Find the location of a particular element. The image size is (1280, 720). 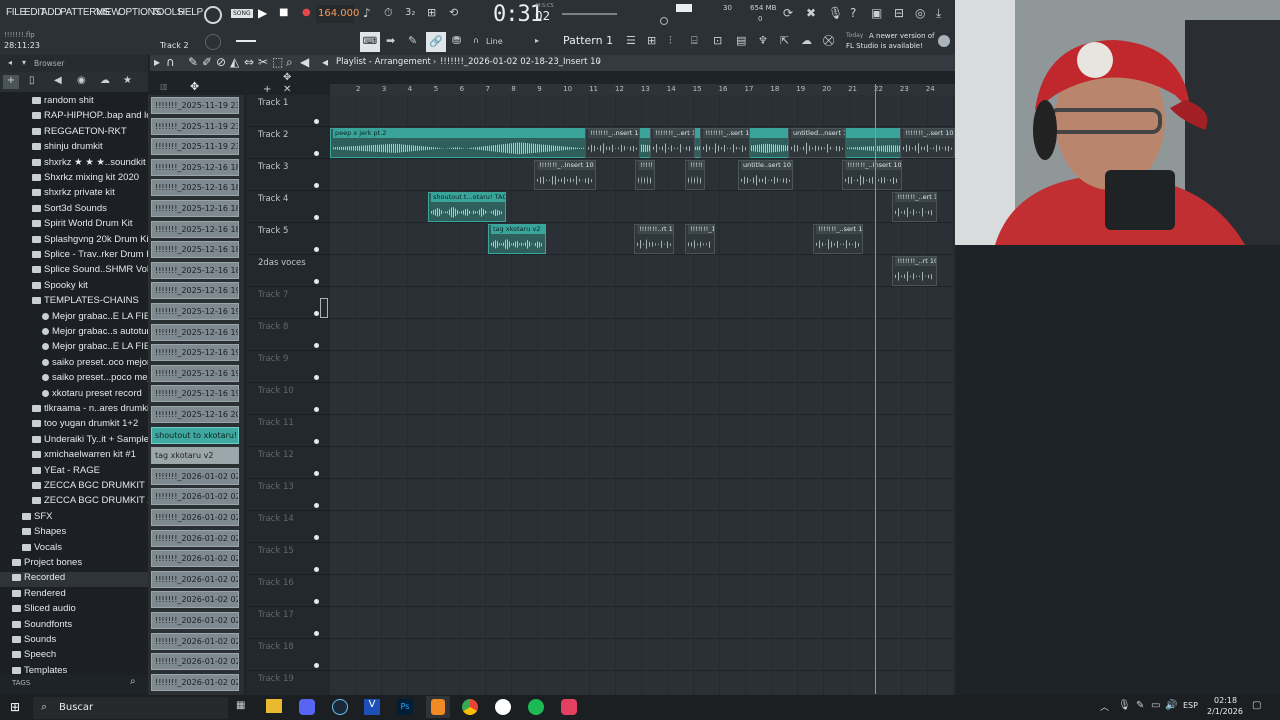

tray-time: 02:18 is located at coordinates (1225, 700).